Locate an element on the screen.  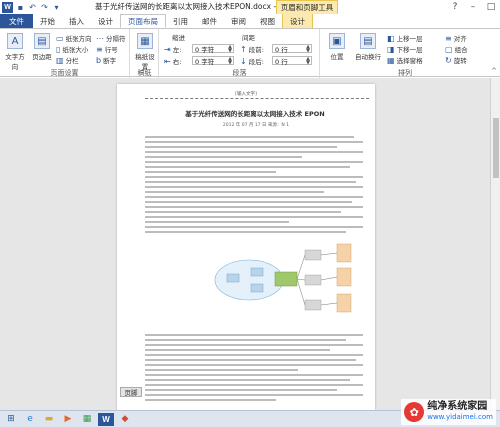
watermark-url: www.yidaimei.com is located at coordinates (460, 417).